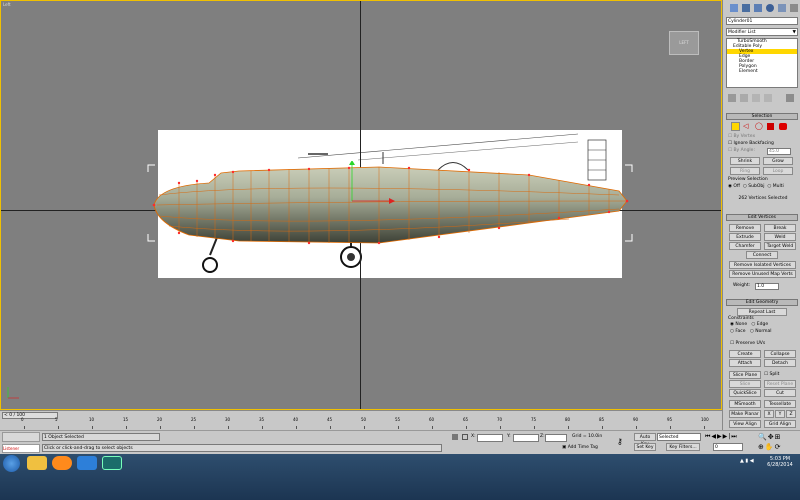 This screenshot has width=800, height=500. I want to click on constraint-face-radio: ○ Face, so click(738, 331).